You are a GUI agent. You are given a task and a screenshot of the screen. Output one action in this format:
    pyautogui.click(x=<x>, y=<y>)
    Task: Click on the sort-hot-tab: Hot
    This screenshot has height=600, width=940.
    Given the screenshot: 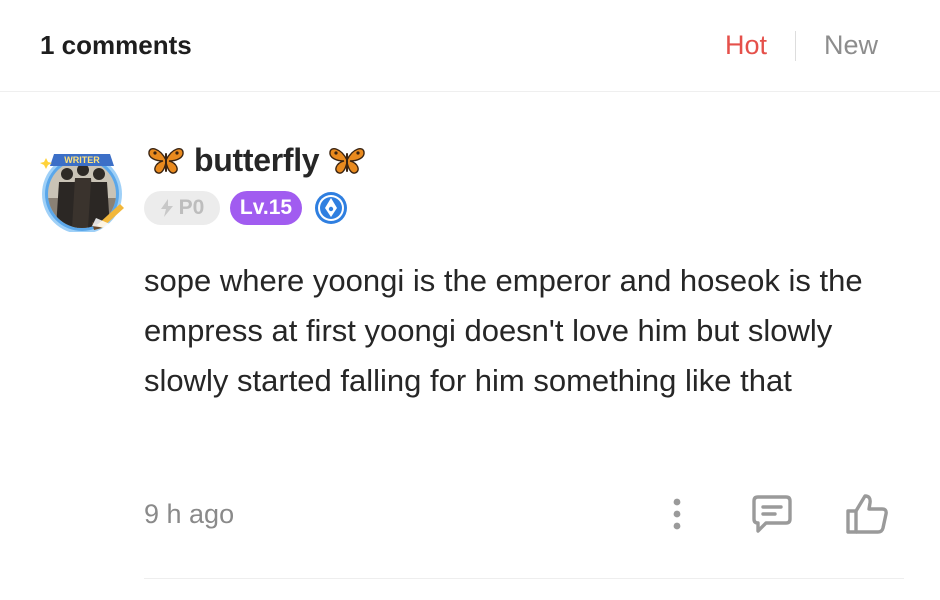 What is the action you would take?
    pyautogui.click(x=746, y=45)
    